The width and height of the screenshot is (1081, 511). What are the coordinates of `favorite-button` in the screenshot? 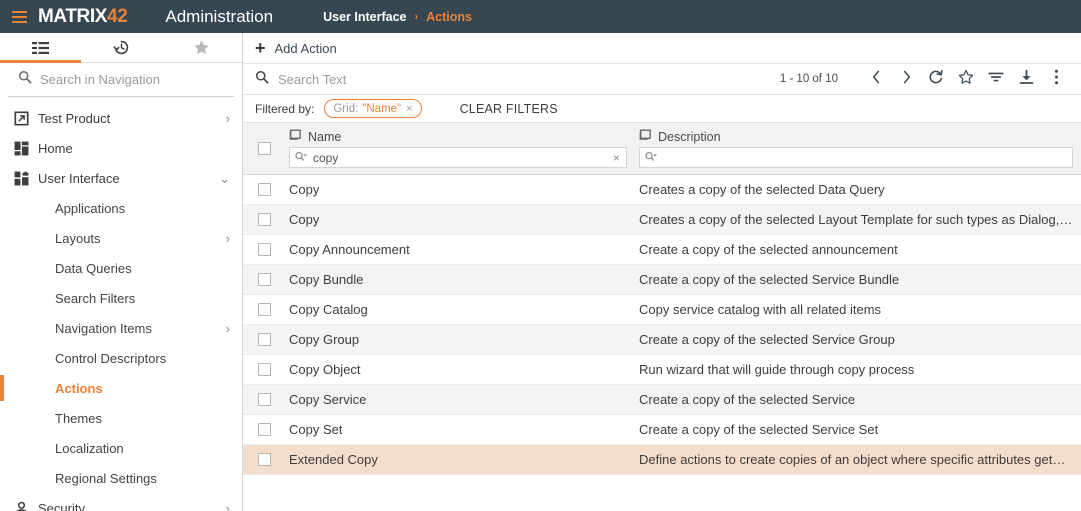 It's located at (966, 79).